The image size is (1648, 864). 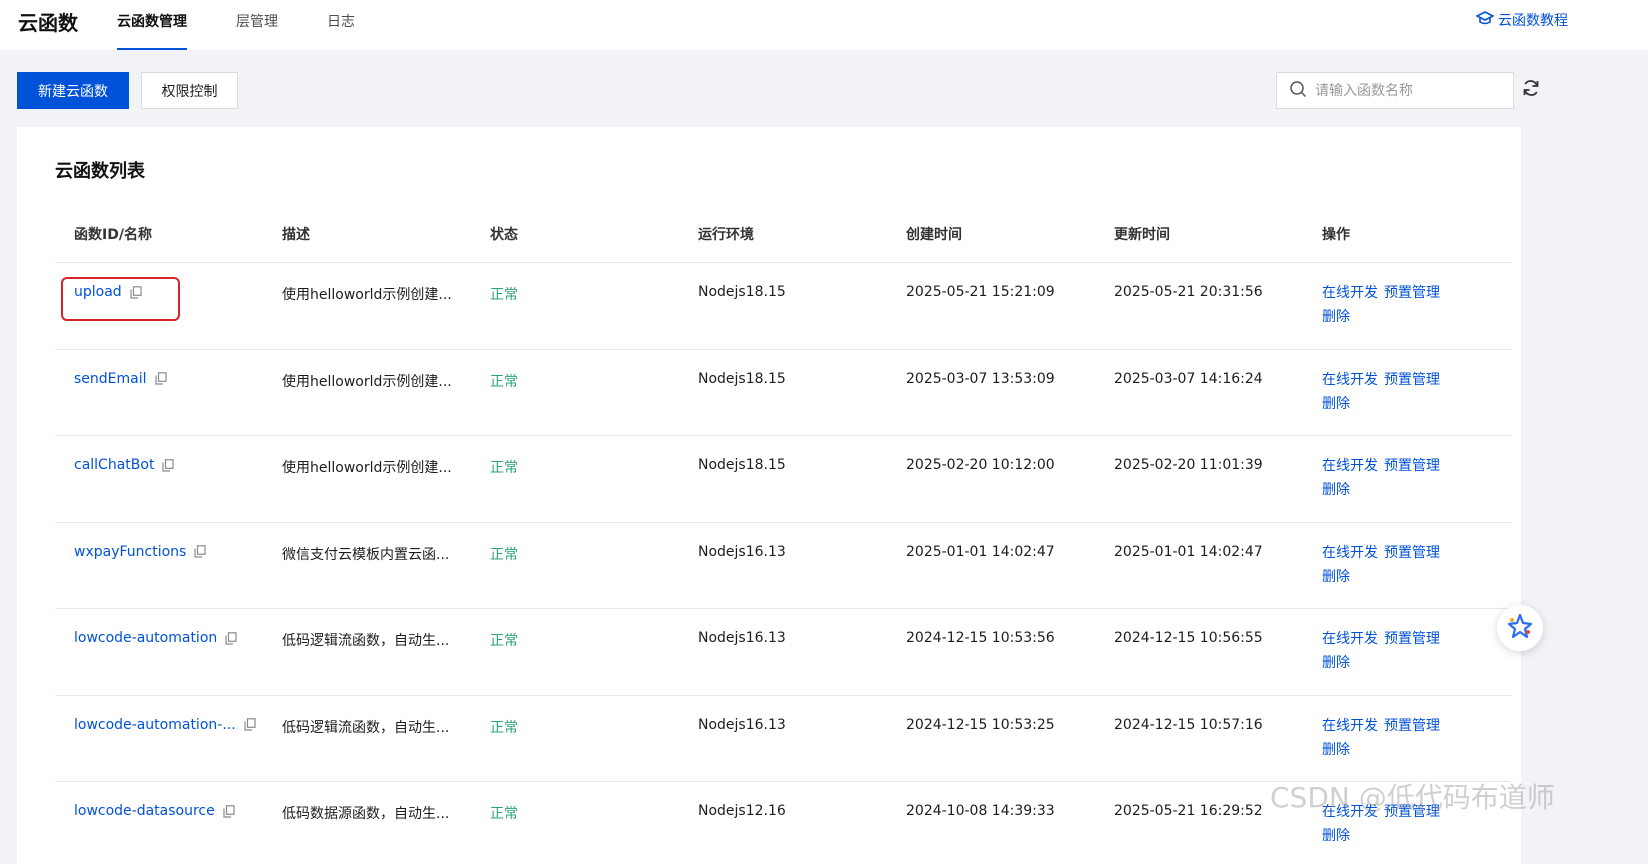 What do you see at coordinates (1188, 638) in the screenshot?
I see `updated-time-cell: 2024-12-15 10:56:55` at bounding box center [1188, 638].